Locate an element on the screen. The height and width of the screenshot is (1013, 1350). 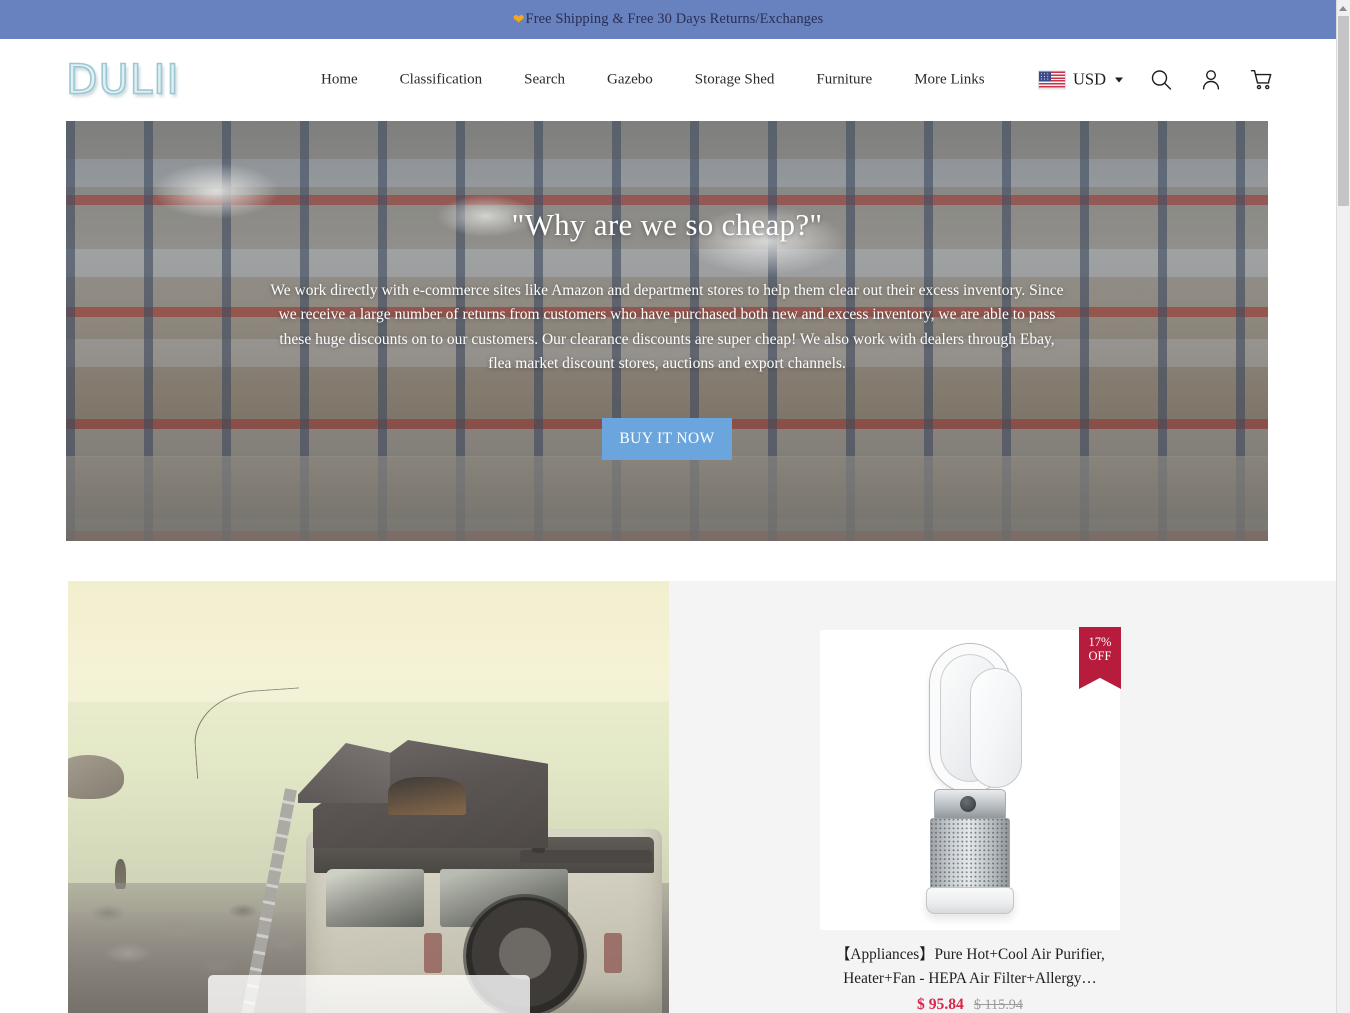
currency-selector: USD is located at coordinates (1080, 79).